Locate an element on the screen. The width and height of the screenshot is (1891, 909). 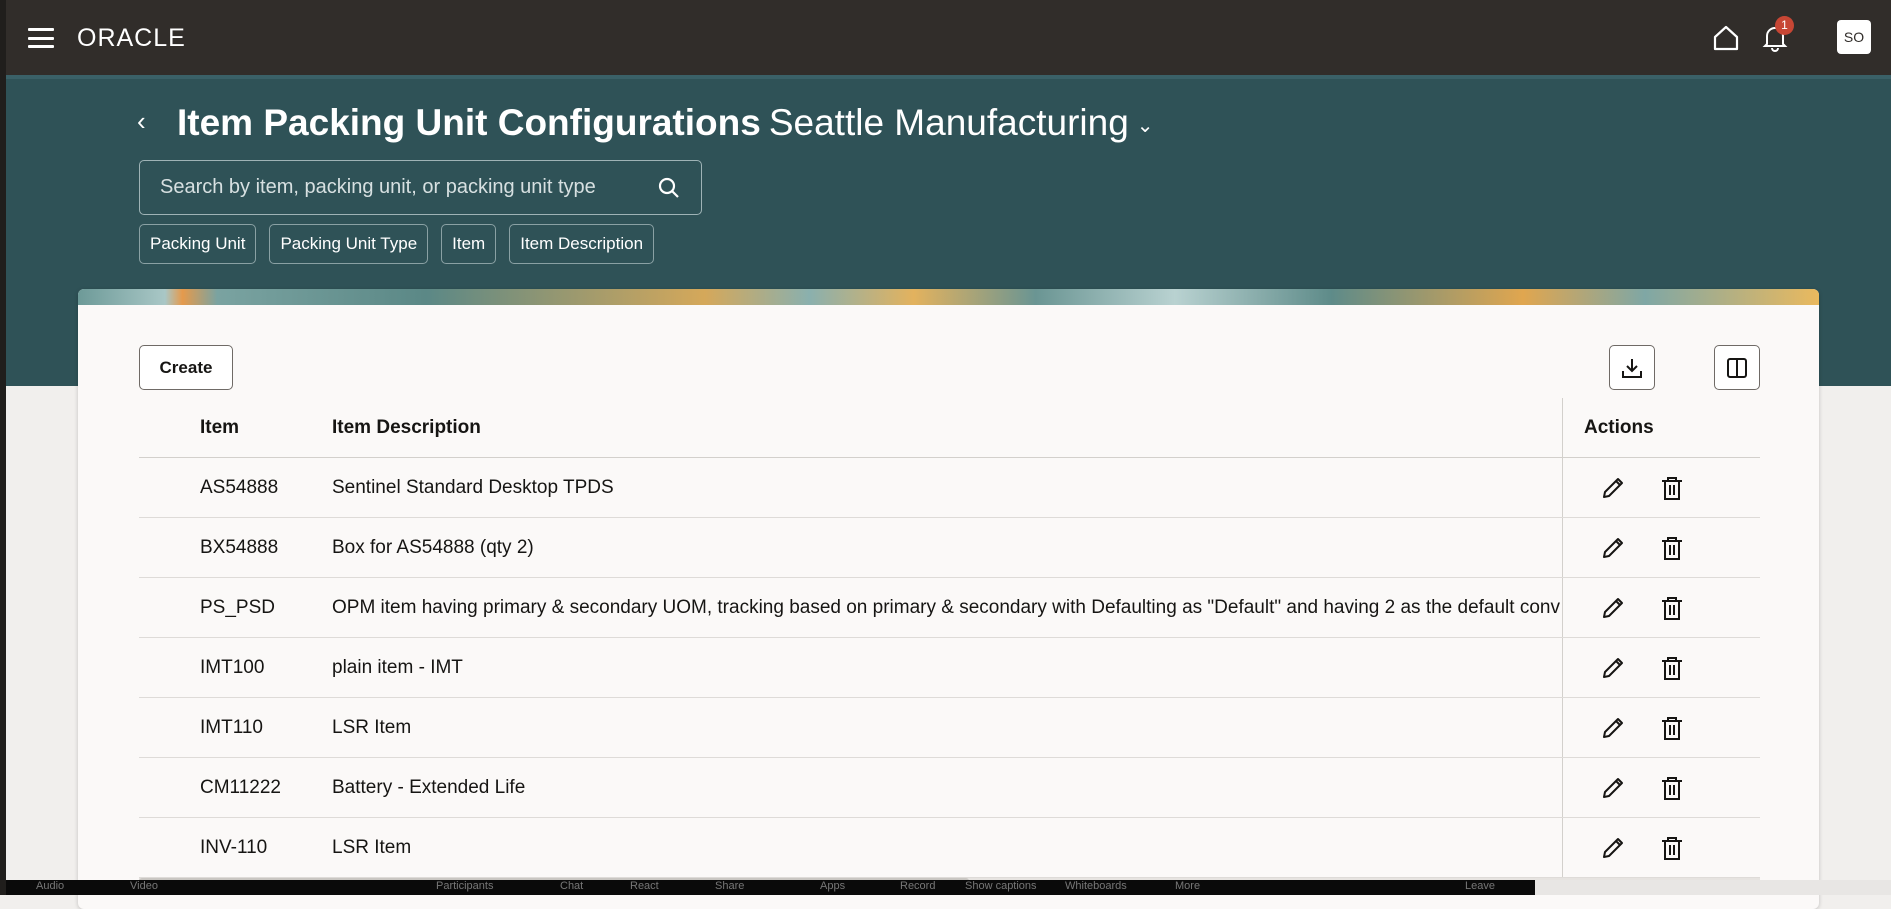
columns-icon is located at coordinates (1737, 367).